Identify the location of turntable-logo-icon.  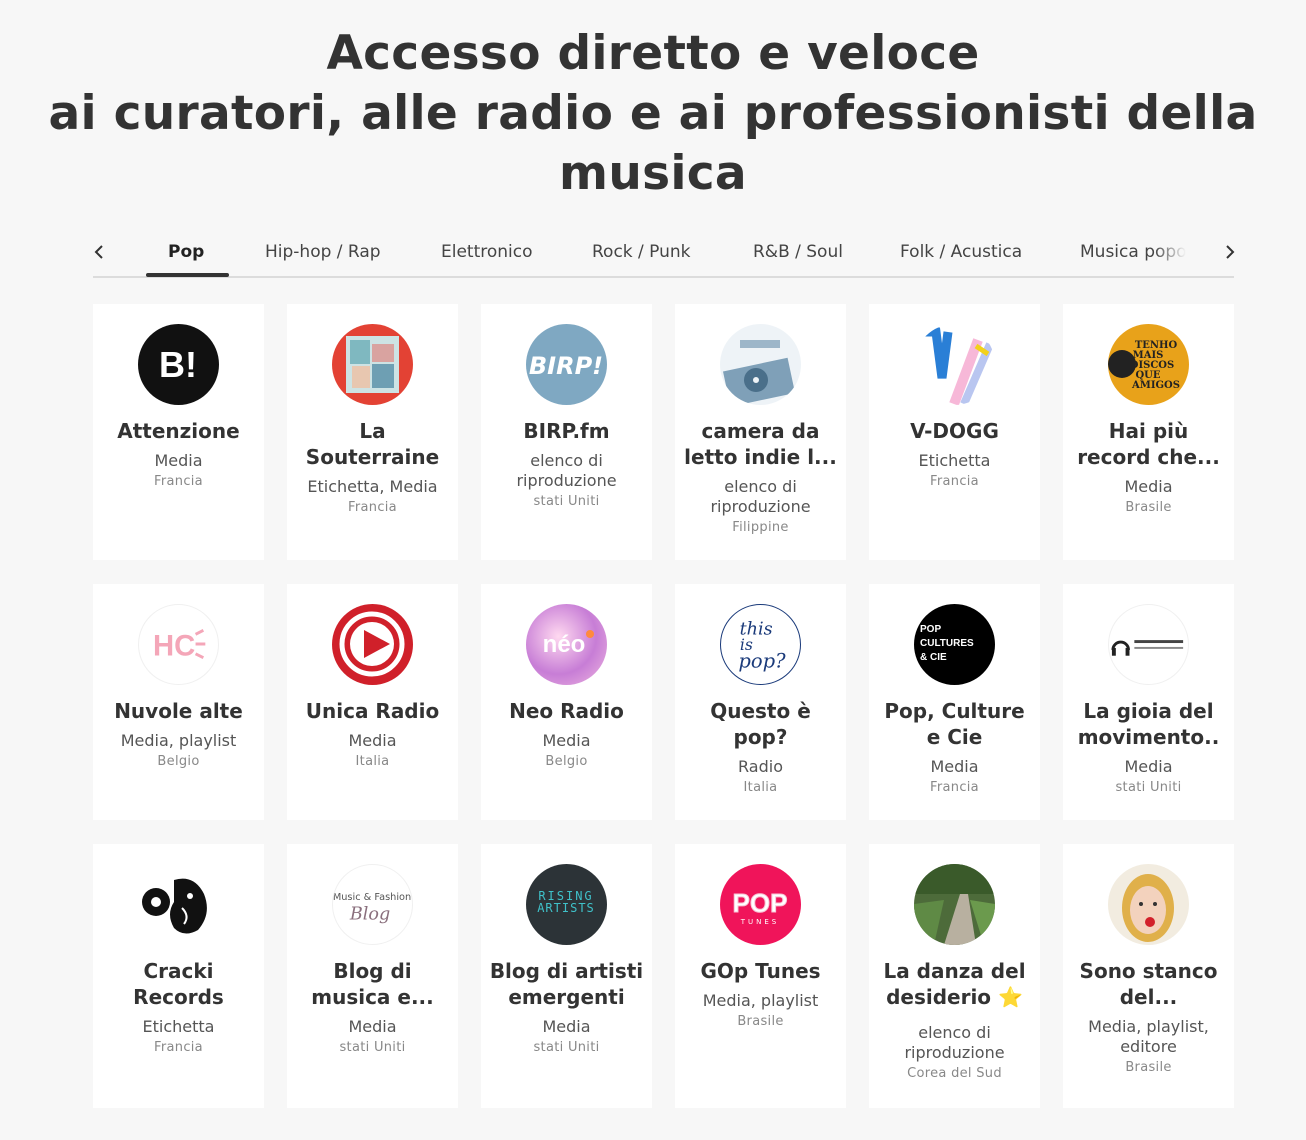
(760, 364).